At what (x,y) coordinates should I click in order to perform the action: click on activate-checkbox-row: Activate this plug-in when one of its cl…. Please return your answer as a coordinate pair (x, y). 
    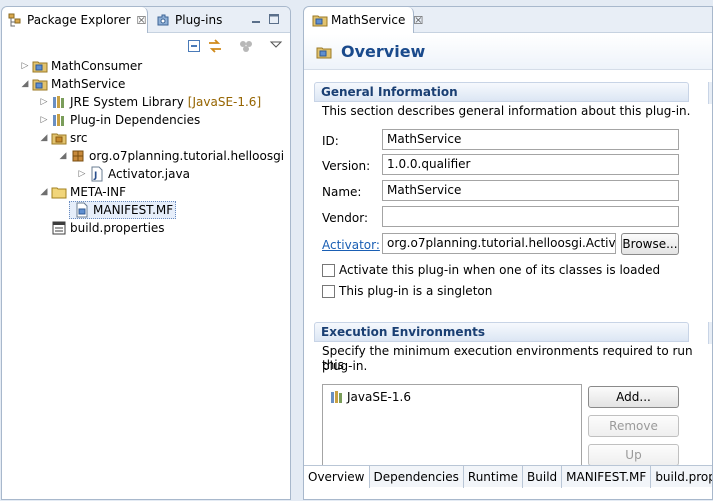
    Looking at the image, I should click on (491, 270).